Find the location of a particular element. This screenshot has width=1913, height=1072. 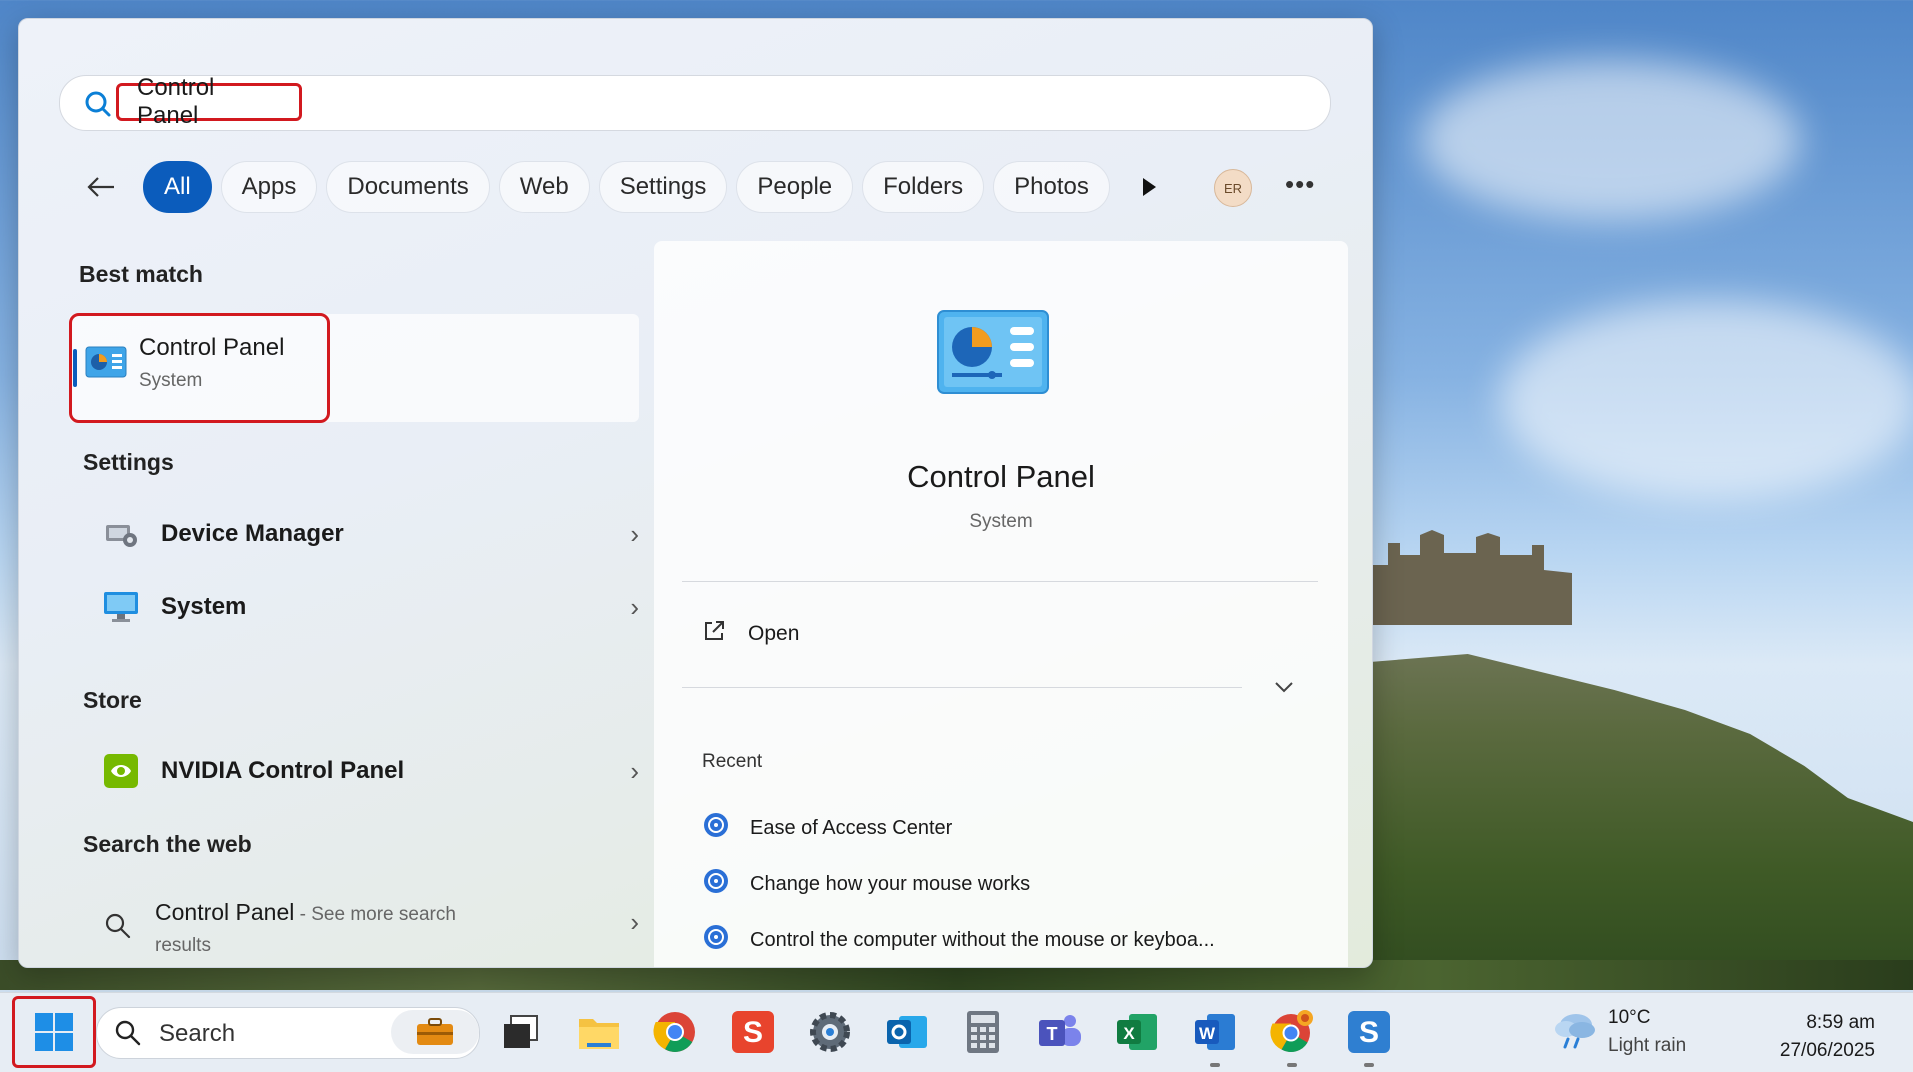

filter-settings: Settings is located at coordinates (663, 187).